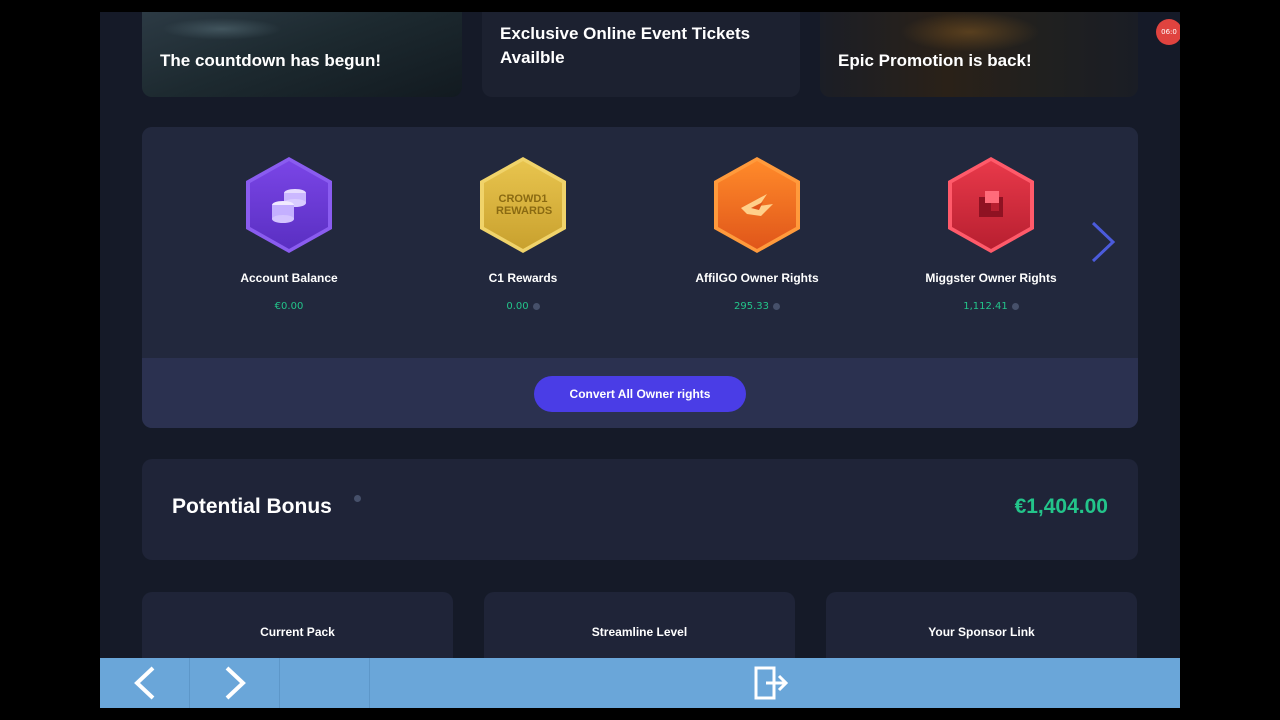  What do you see at coordinates (1061, 506) in the screenshot?
I see `potential-bonus-value: €1,404.00` at bounding box center [1061, 506].